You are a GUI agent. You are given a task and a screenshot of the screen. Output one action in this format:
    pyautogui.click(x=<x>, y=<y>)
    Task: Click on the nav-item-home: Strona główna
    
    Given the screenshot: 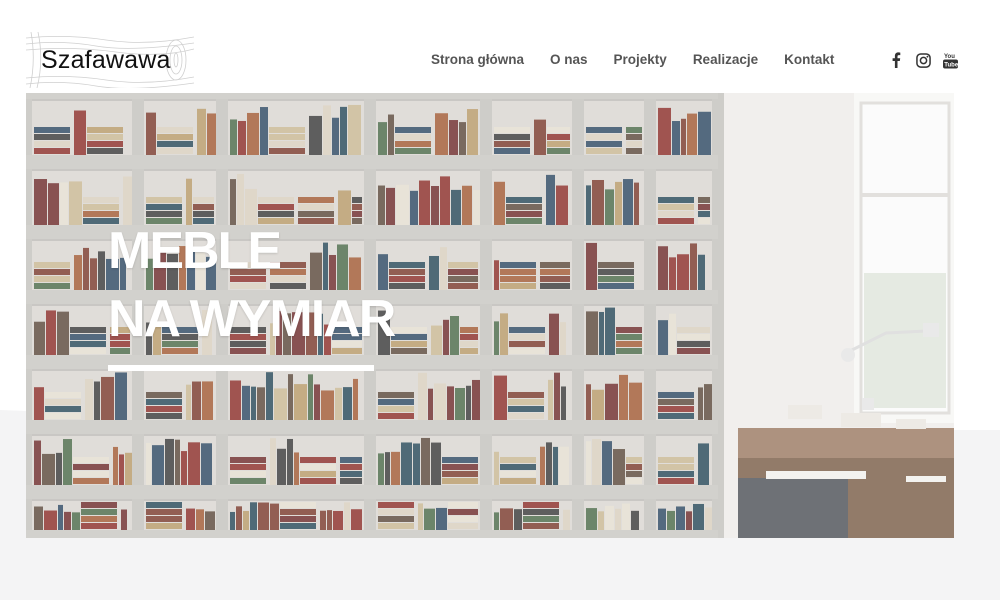 What is the action you would take?
    pyautogui.click(x=477, y=59)
    